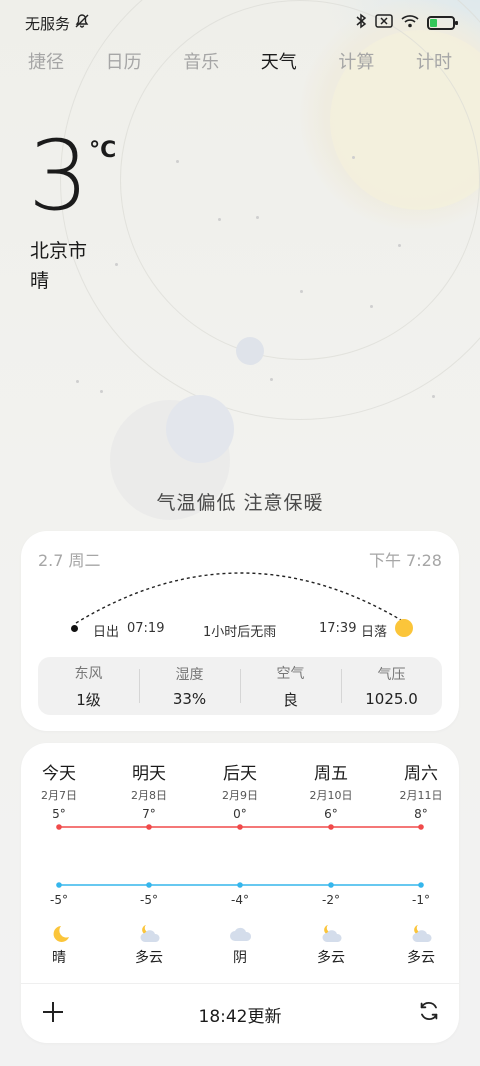 The width and height of the screenshot is (480, 1066). What do you see at coordinates (241, 23) in the screenshot?
I see `status-bar: 无服务` at bounding box center [241, 23].